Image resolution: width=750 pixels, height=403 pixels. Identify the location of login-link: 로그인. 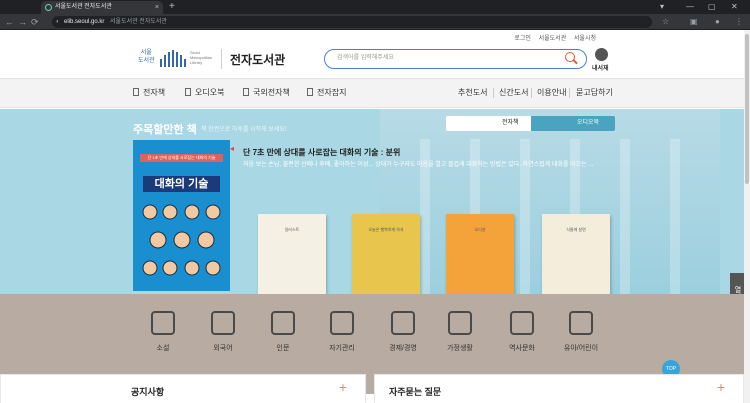
(522, 39).